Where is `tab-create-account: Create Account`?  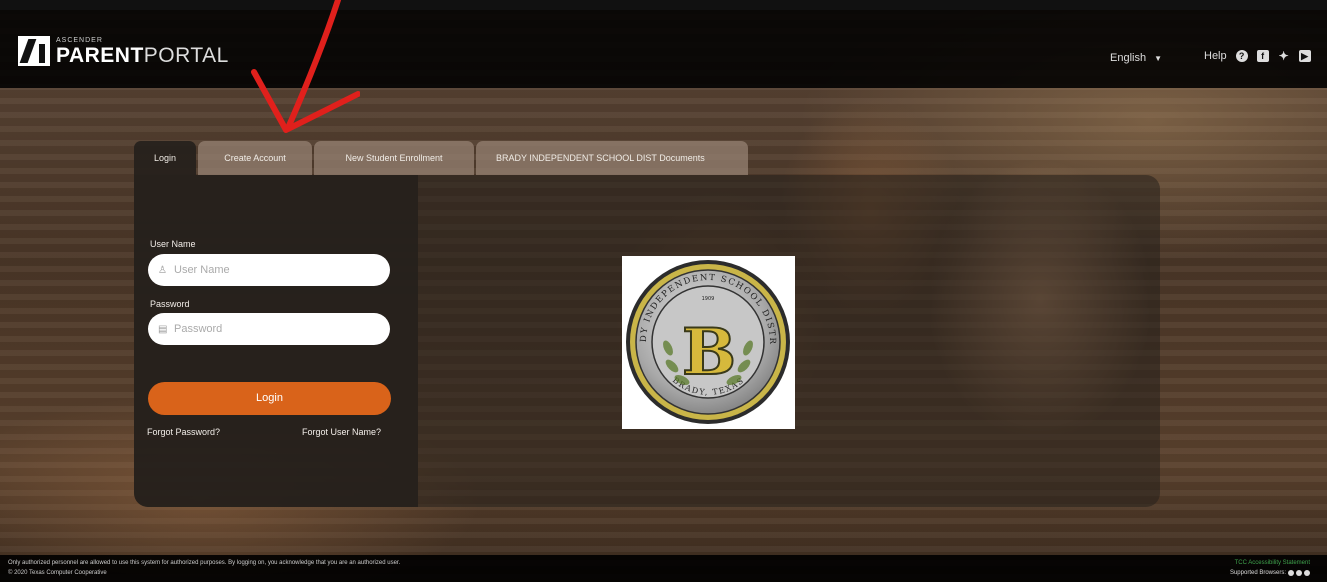 tab-create-account: Create Account is located at coordinates (255, 158).